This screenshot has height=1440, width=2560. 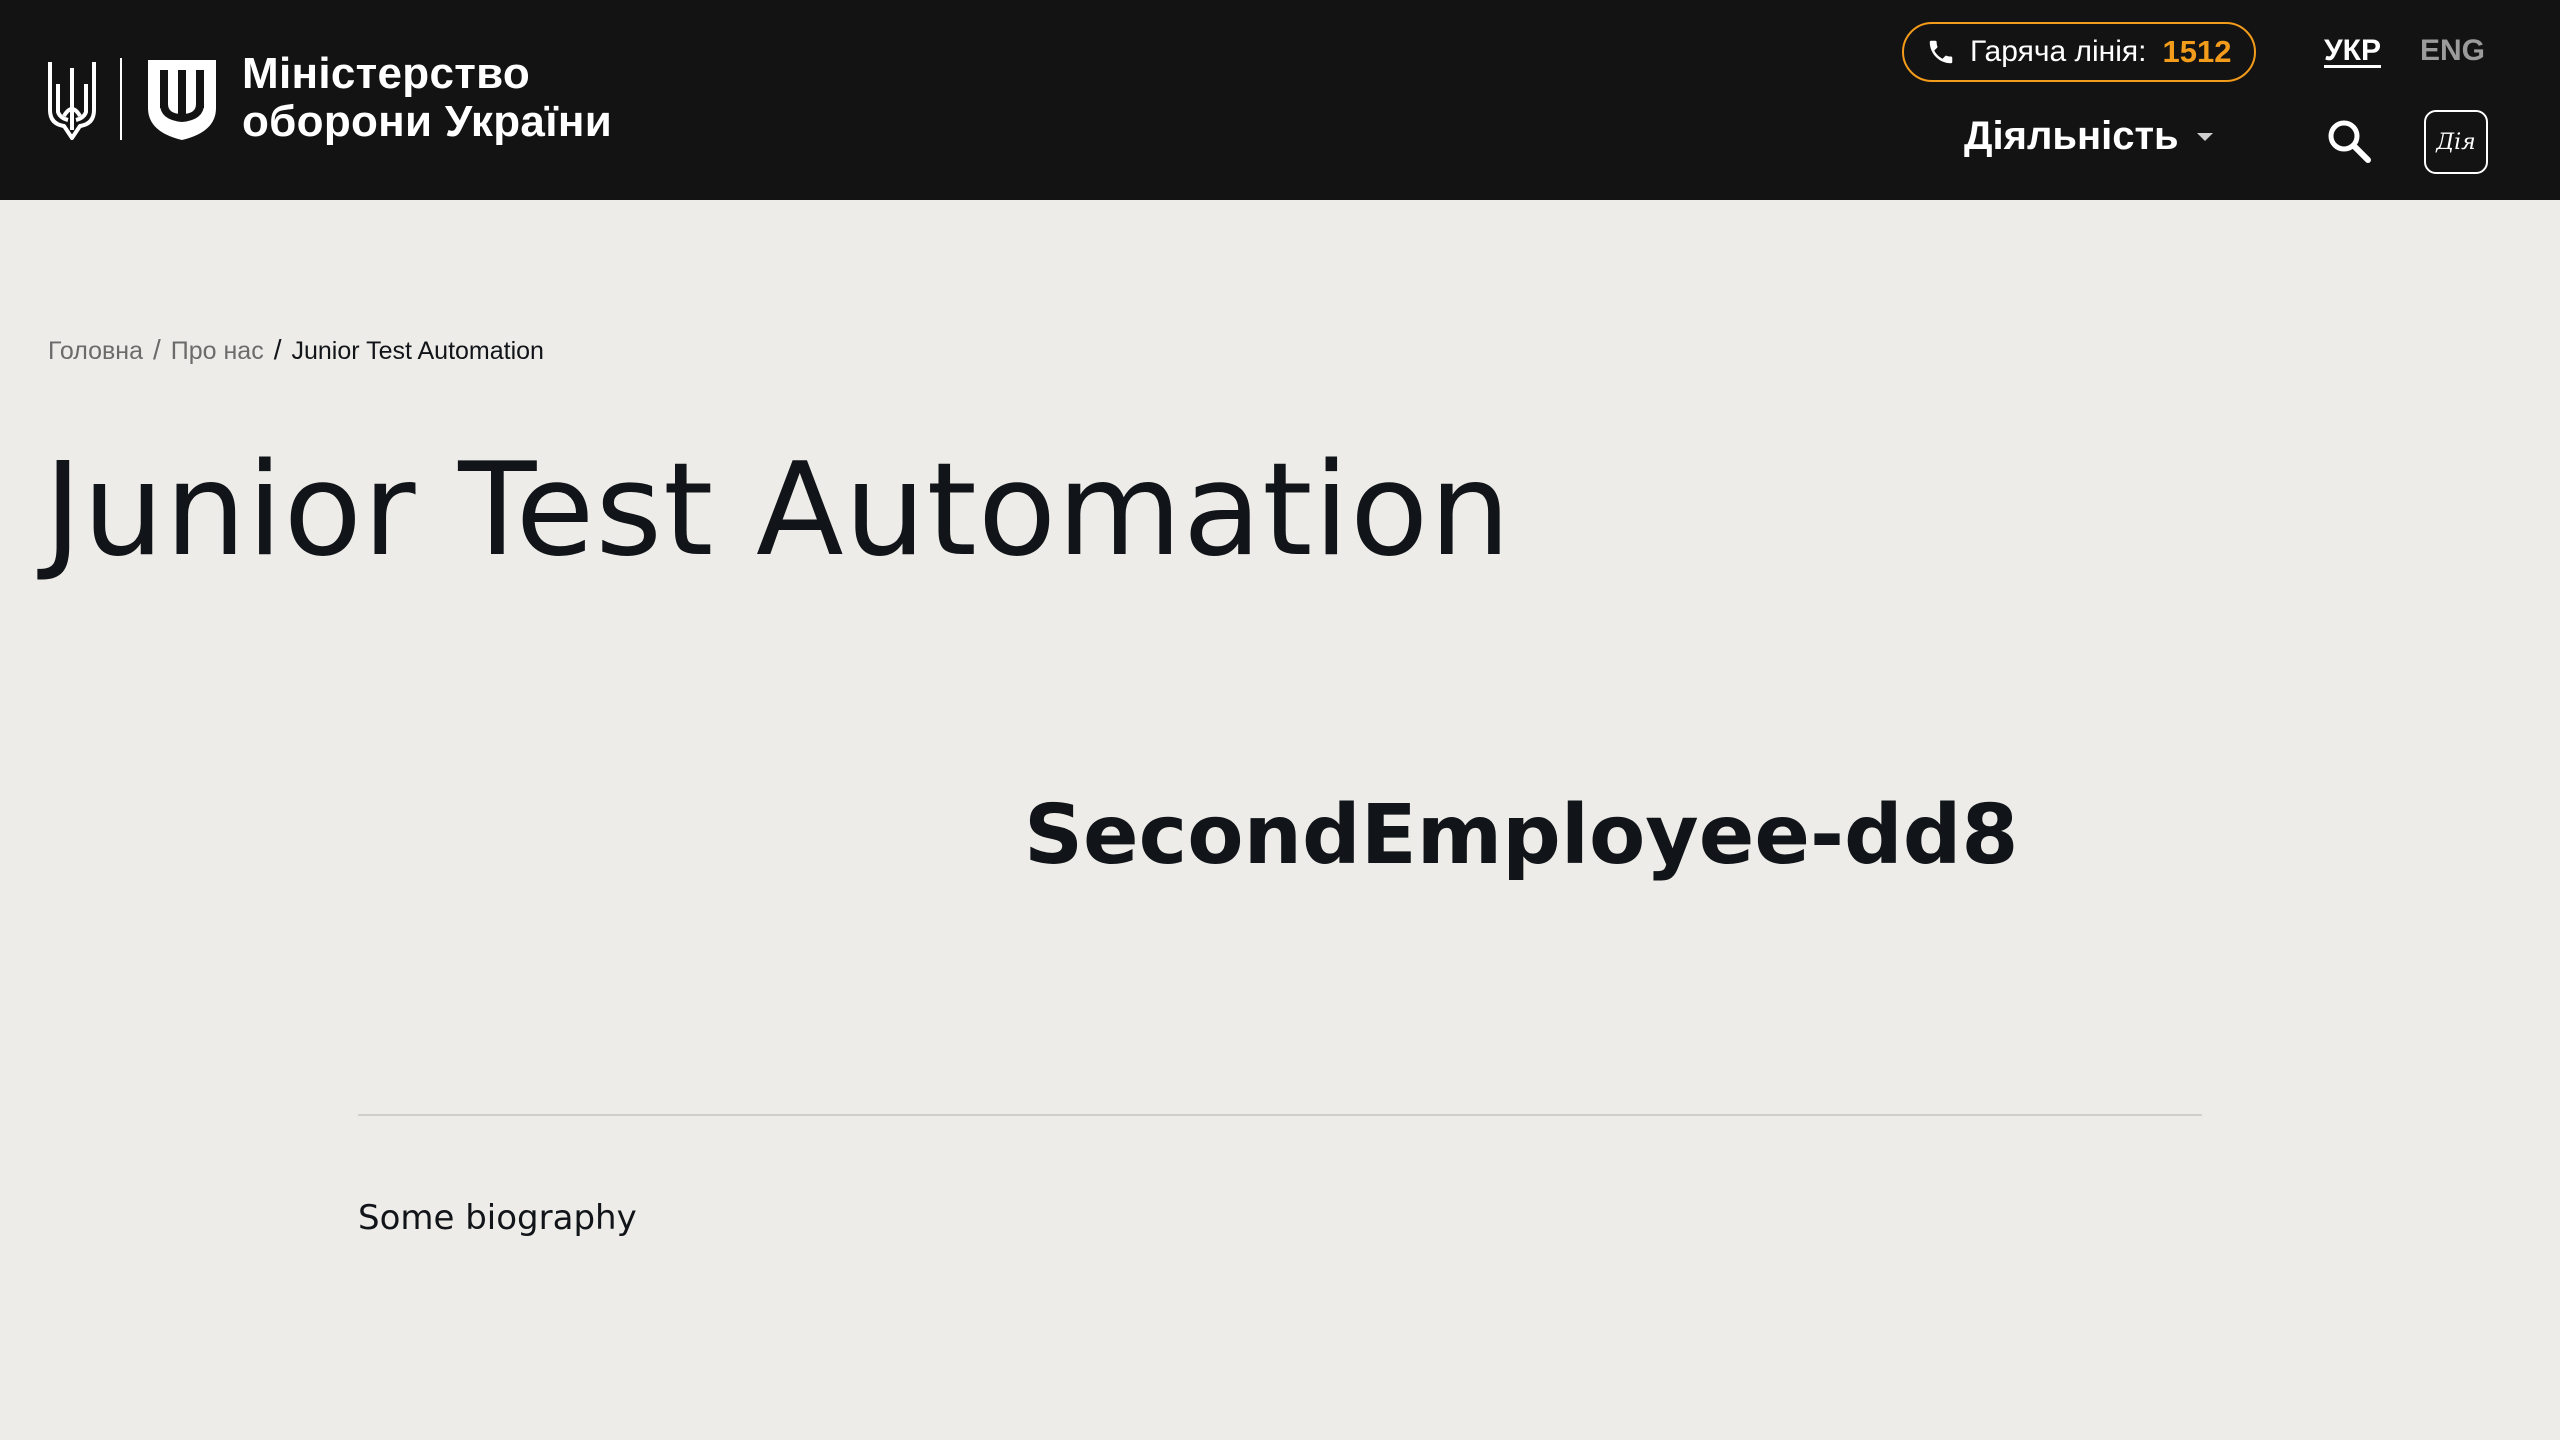 I want to click on chevron-down-icon, so click(x=2204, y=136).